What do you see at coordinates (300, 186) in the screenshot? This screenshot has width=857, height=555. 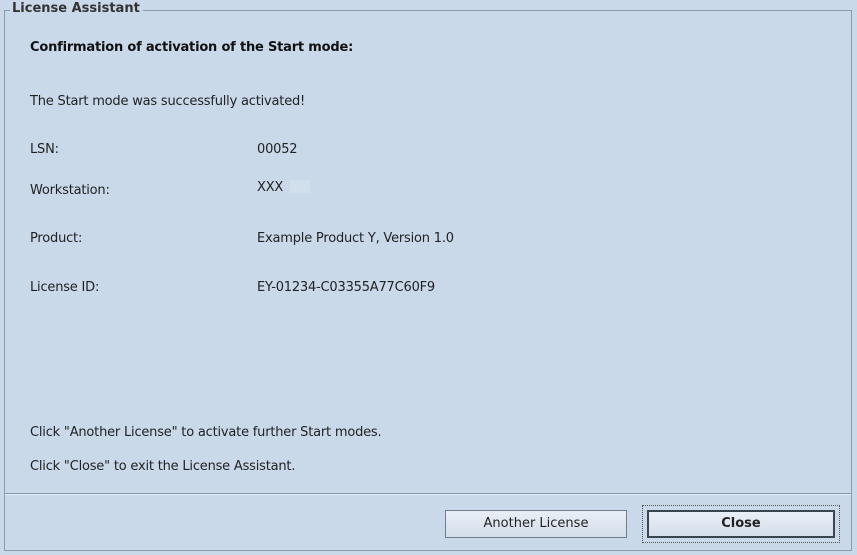 I see `redacted-area` at bounding box center [300, 186].